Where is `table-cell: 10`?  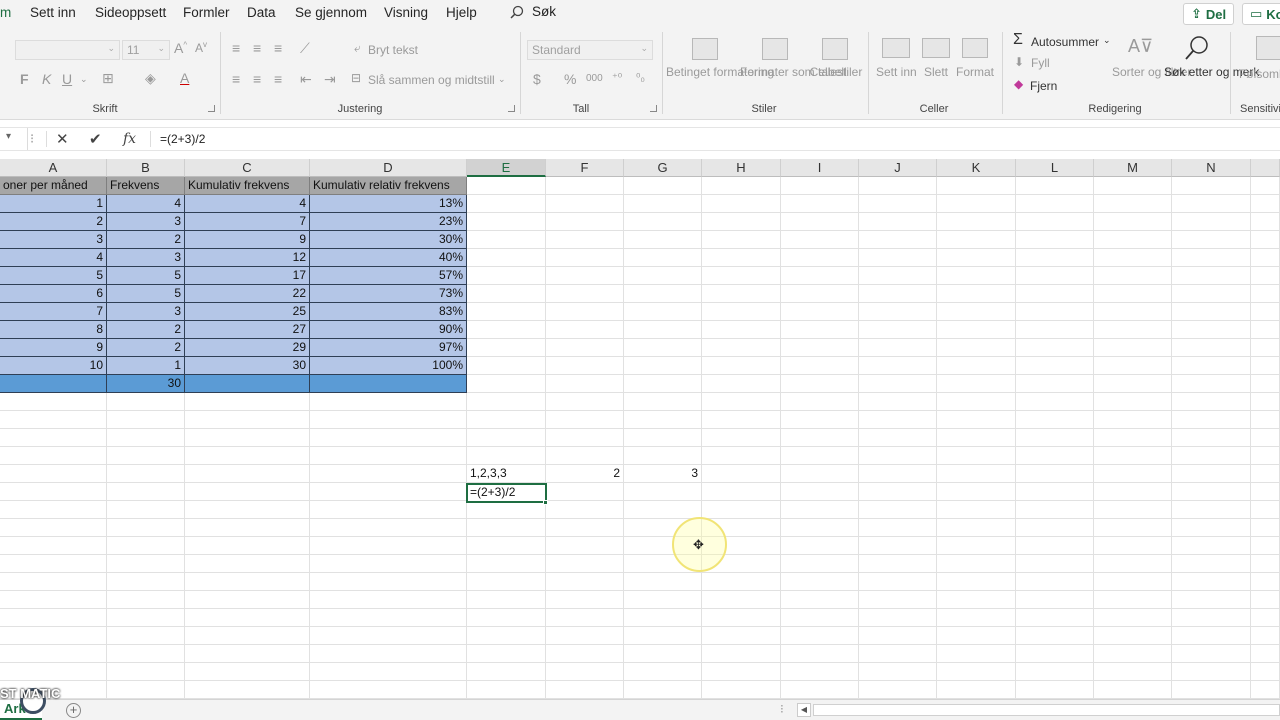 table-cell: 10 is located at coordinates (53, 366).